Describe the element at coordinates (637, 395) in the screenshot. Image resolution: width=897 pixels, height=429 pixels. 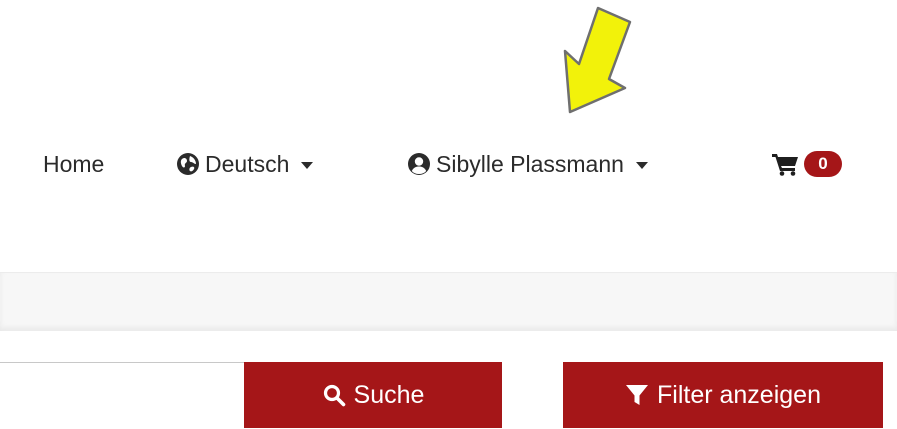
I see `filter-icon` at that location.